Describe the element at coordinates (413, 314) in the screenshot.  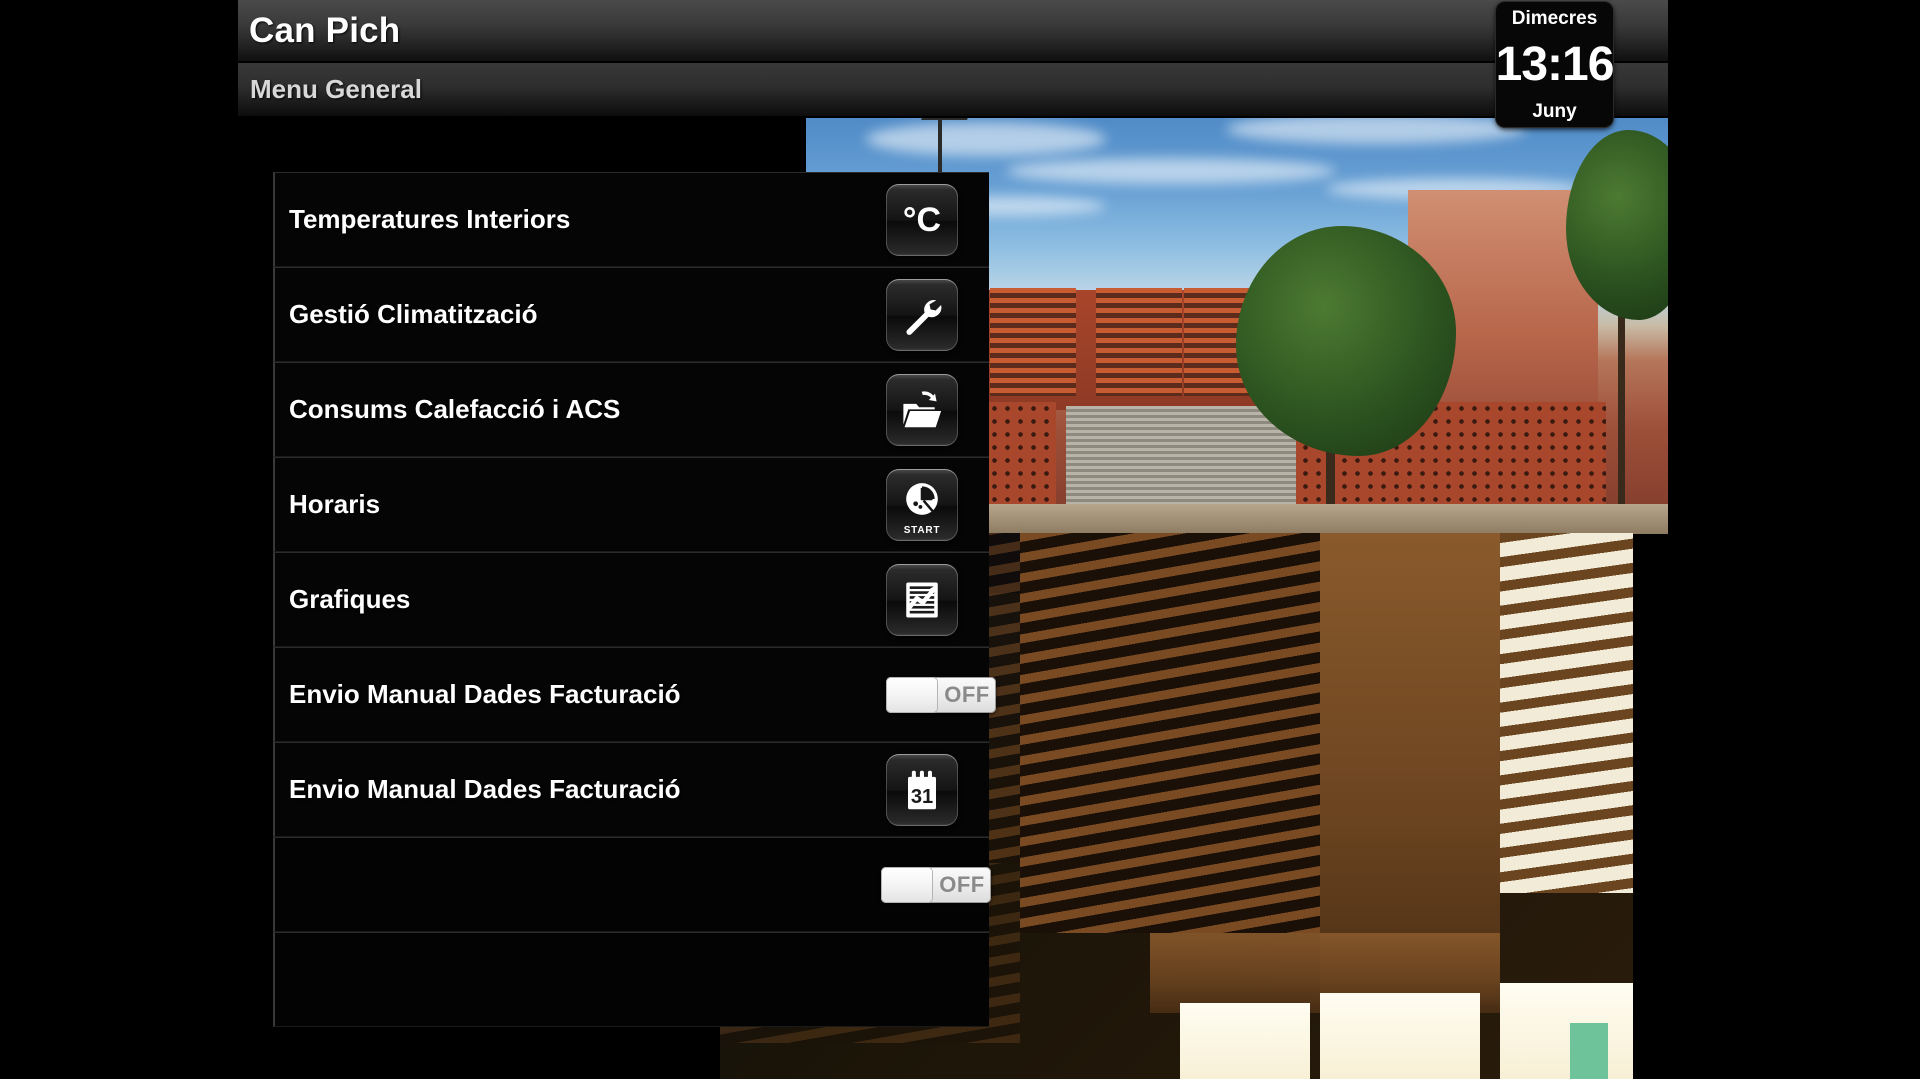
I see `menu-row-label: Gestió Climatització` at that location.